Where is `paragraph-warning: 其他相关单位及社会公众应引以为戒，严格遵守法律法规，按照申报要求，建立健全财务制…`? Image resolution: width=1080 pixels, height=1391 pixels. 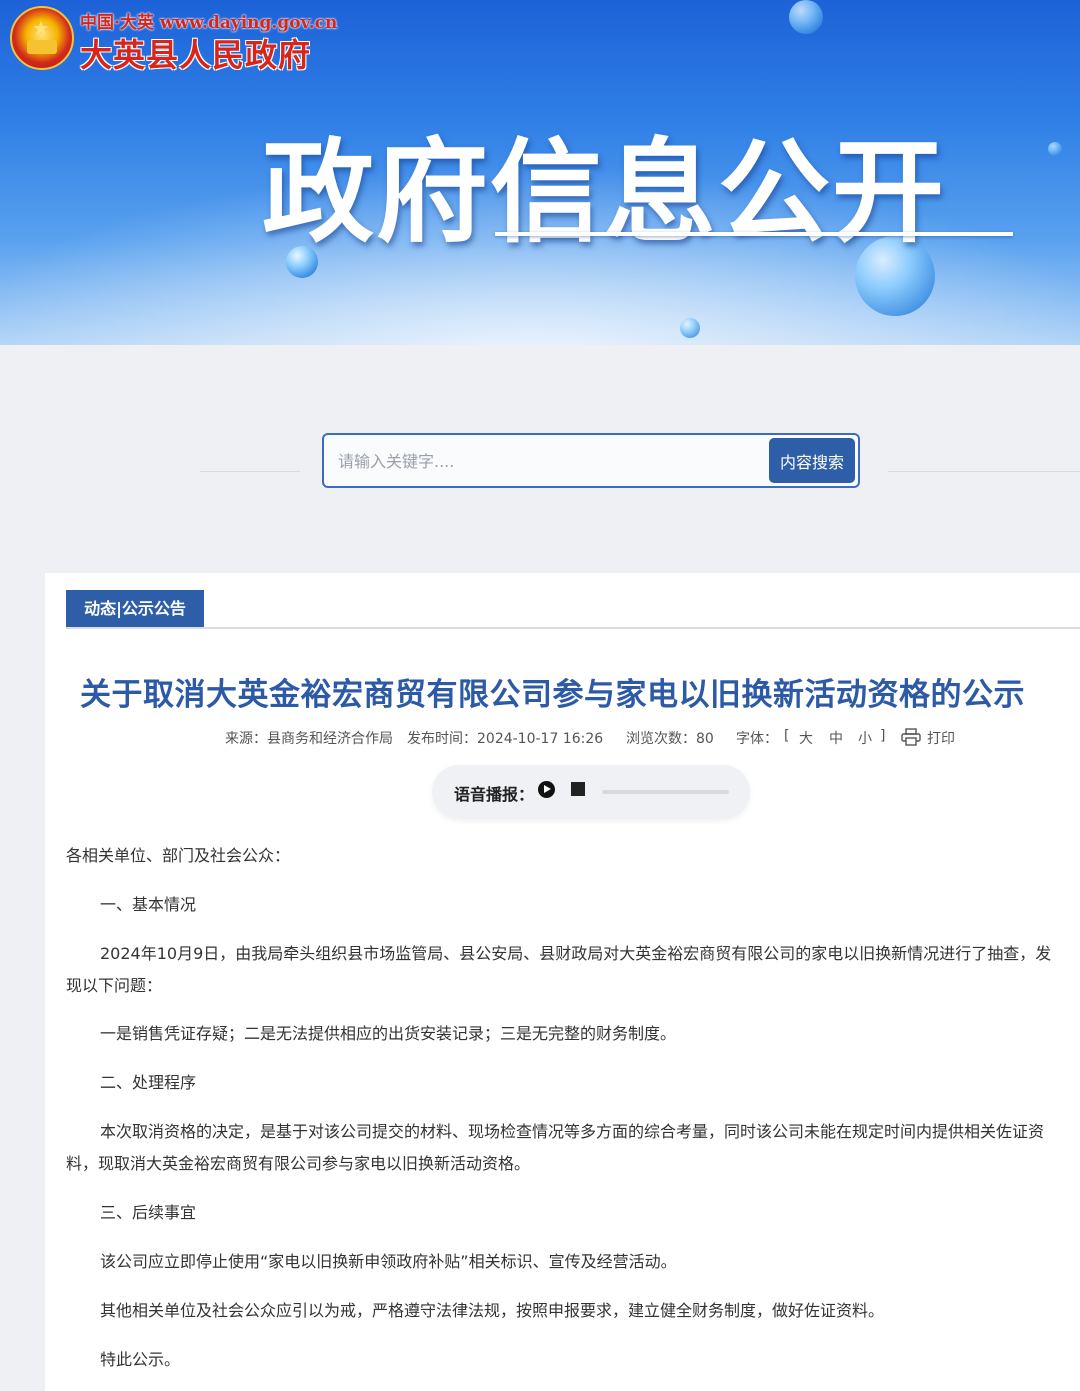 paragraph-warning: 其他相关单位及社会公众应引以为戒，严格遵守法律法规，按照申报要求，建立健全财务制… is located at coordinates (492, 1310).